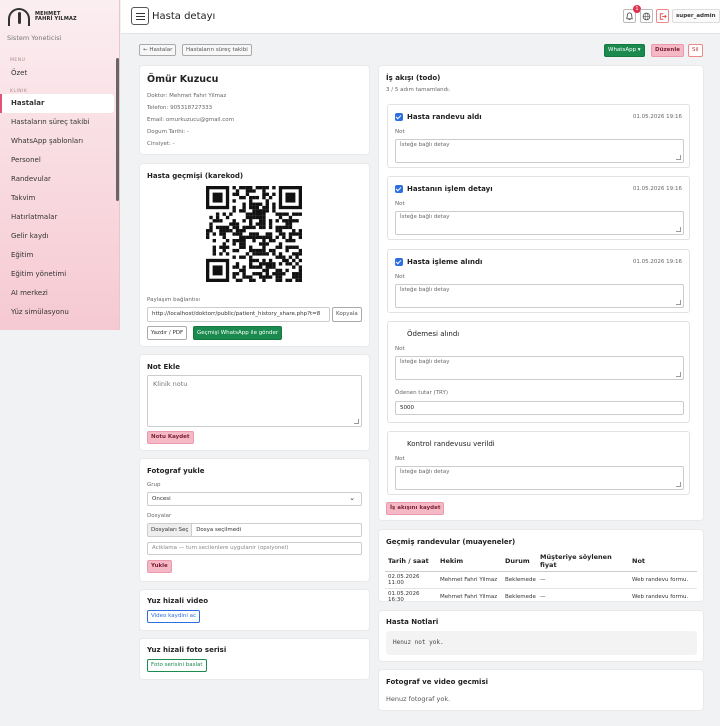  What do you see at coordinates (57, 255) in the screenshot?
I see `sidebar-item-education: Eğitim` at bounding box center [57, 255].